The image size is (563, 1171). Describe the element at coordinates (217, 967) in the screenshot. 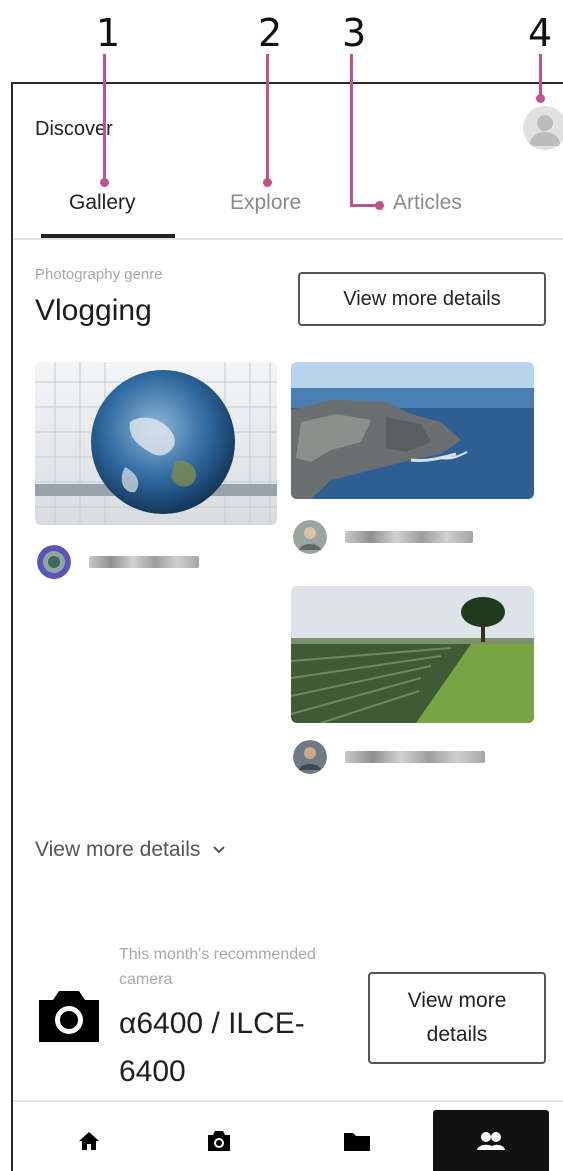

I see `recommended-caption: This month's recommended camera` at that location.